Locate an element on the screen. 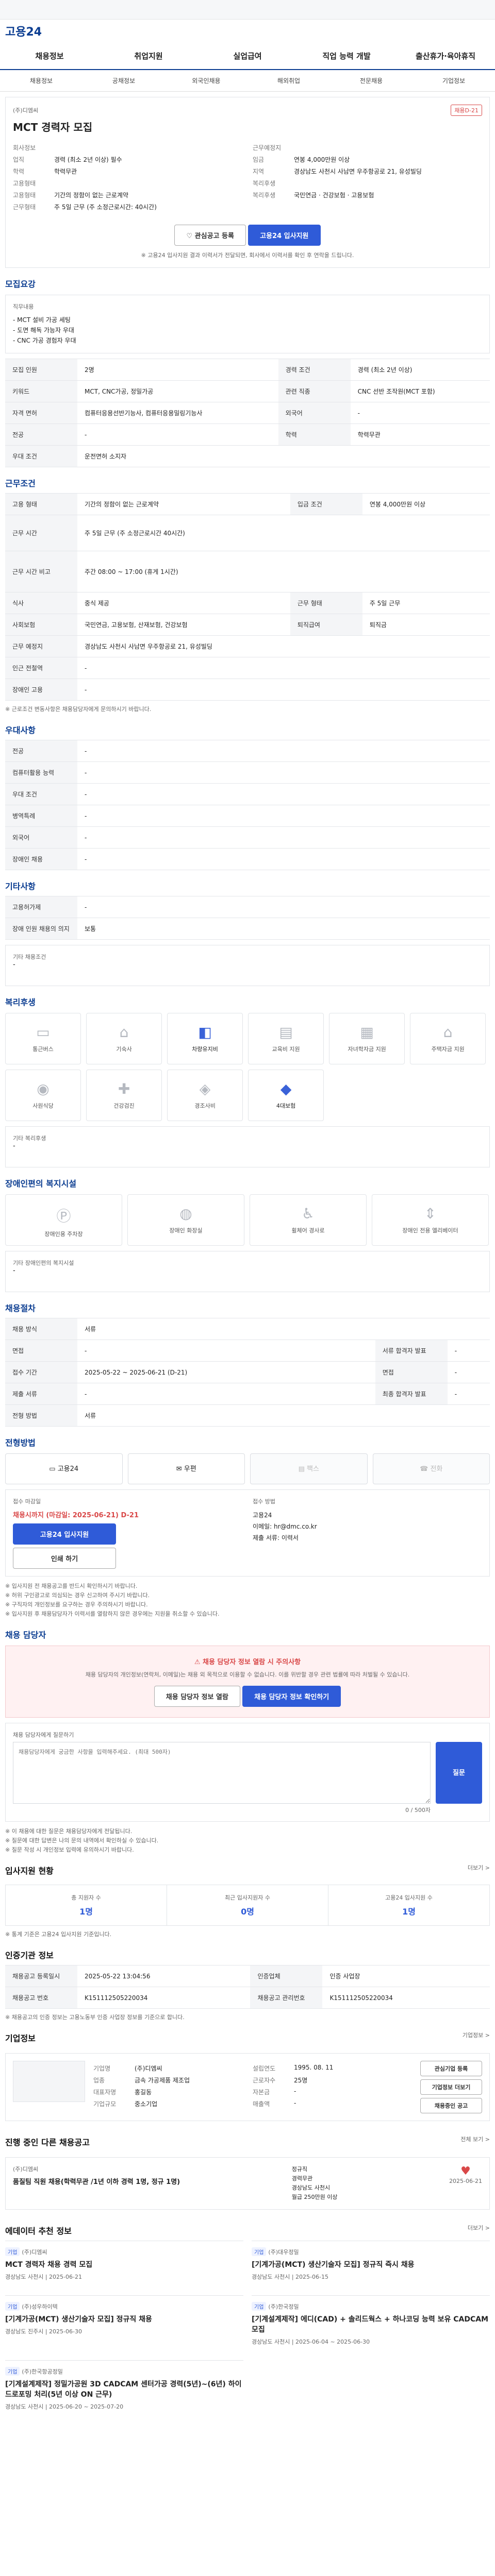  table-row: 채용 방식 서류 is located at coordinates (247, 1329).